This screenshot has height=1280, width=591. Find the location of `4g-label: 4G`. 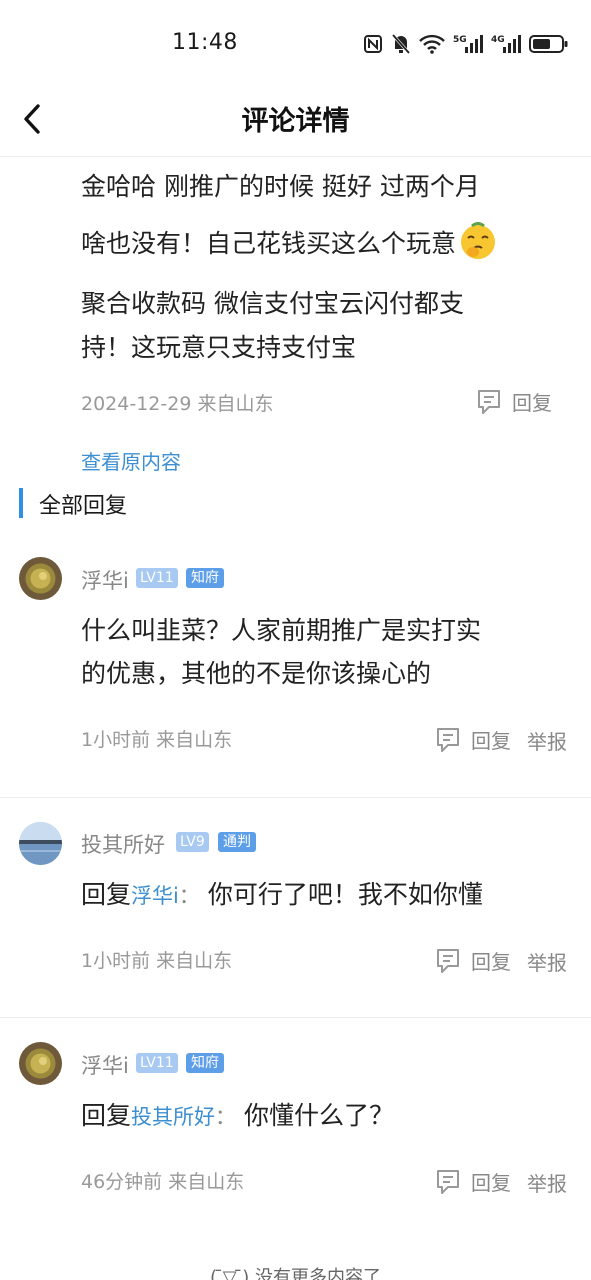

4g-label: 4G is located at coordinates (498, 40).